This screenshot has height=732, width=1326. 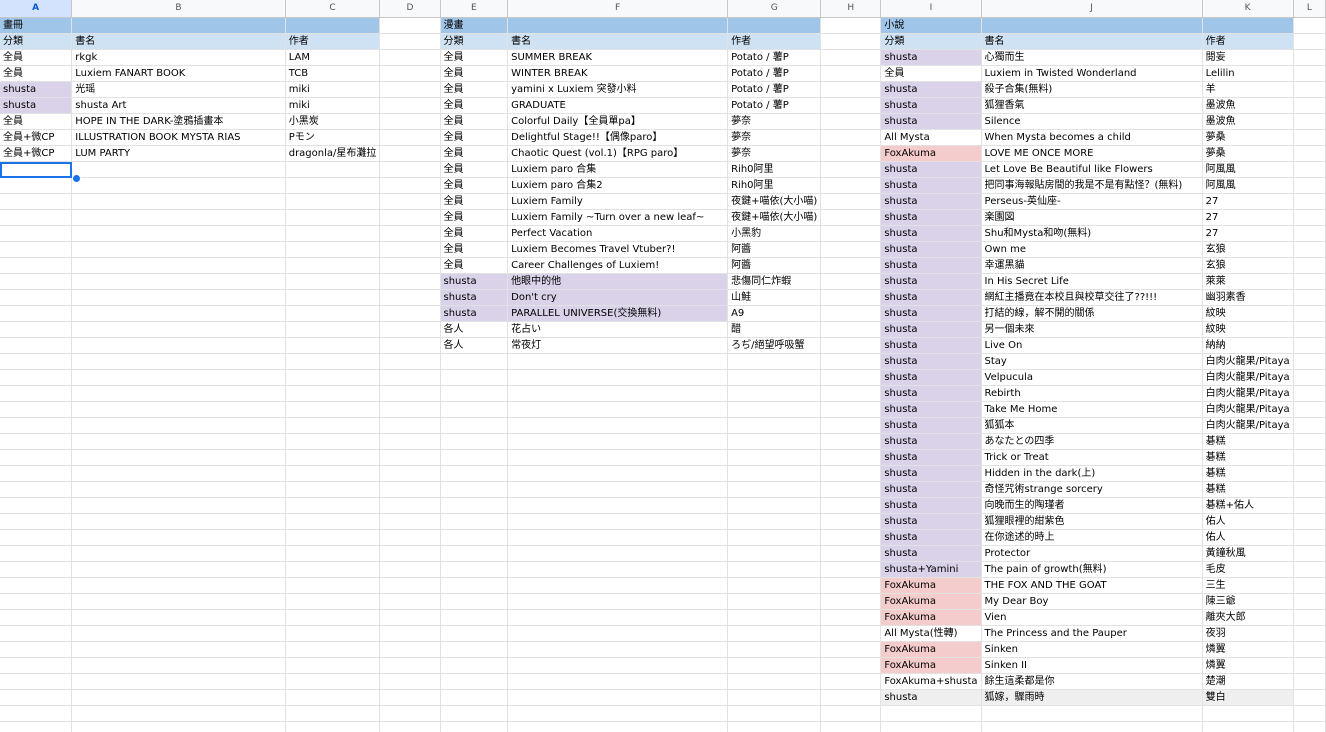 What do you see at coordinates (178, 505) in the screenshot?
I see `cell-b31` at bounding box center [178, 505].